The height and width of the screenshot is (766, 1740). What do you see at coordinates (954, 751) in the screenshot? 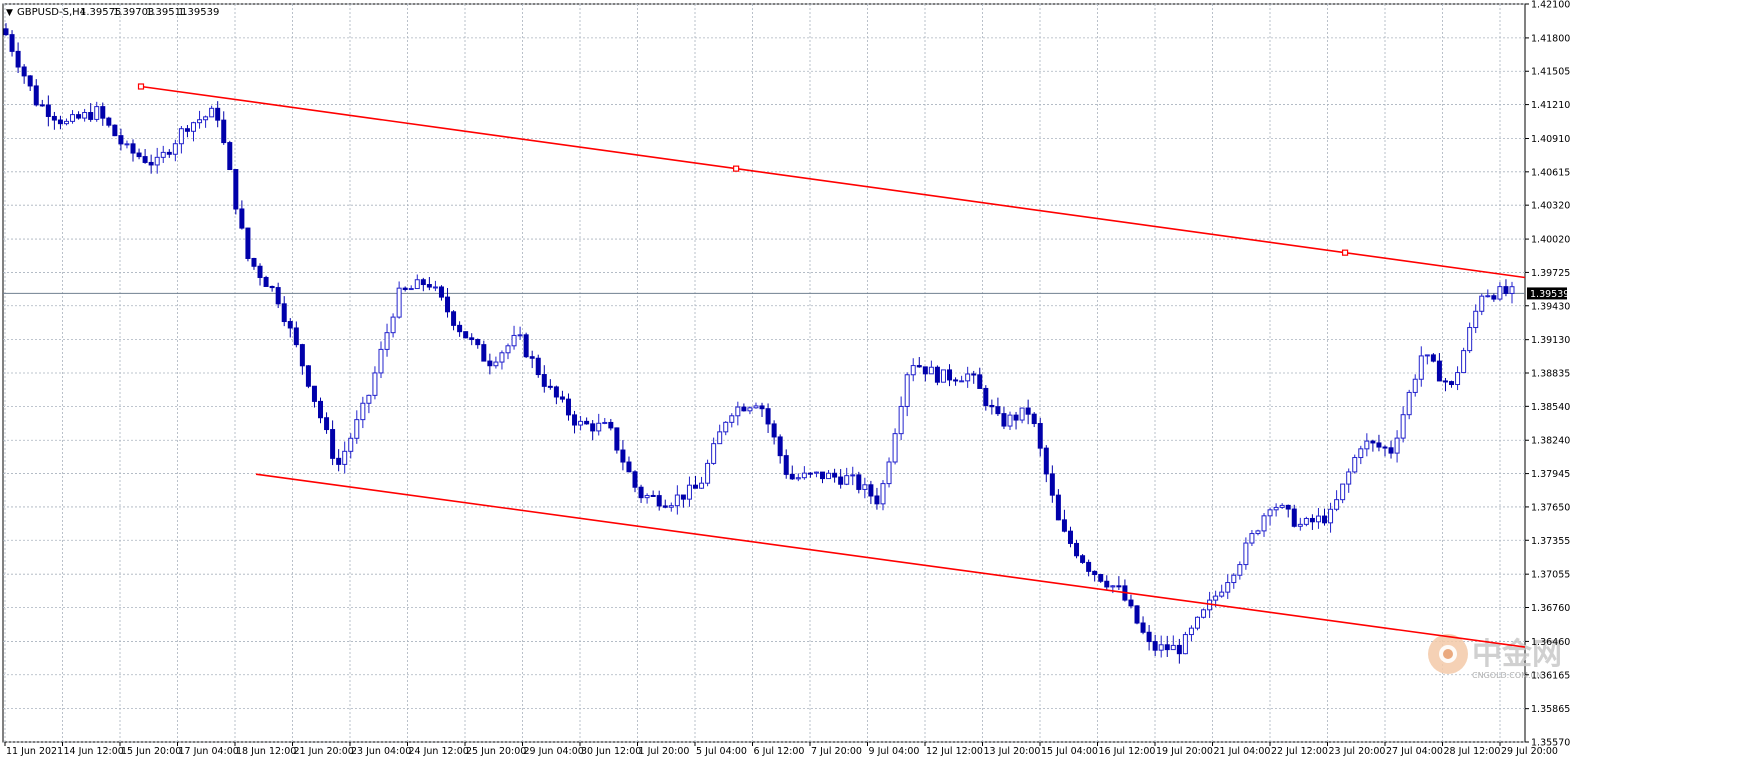
I see `time-tick-label: 12 Jul 12:00` at bounding box center [954, 751].